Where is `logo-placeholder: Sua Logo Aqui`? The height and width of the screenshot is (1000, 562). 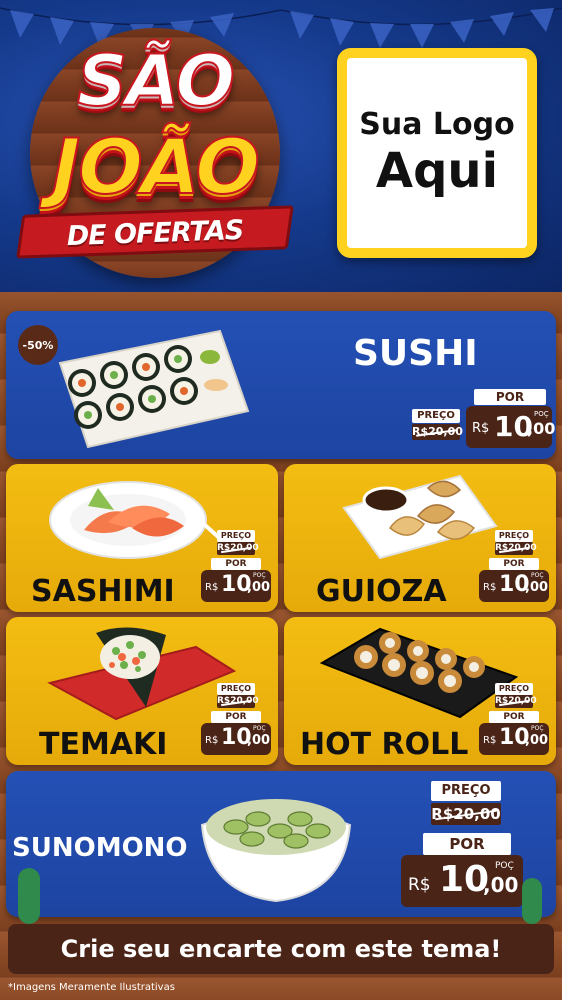
logo-placeholder: Sua Logo Aqui is located at coordinates (437, 153).